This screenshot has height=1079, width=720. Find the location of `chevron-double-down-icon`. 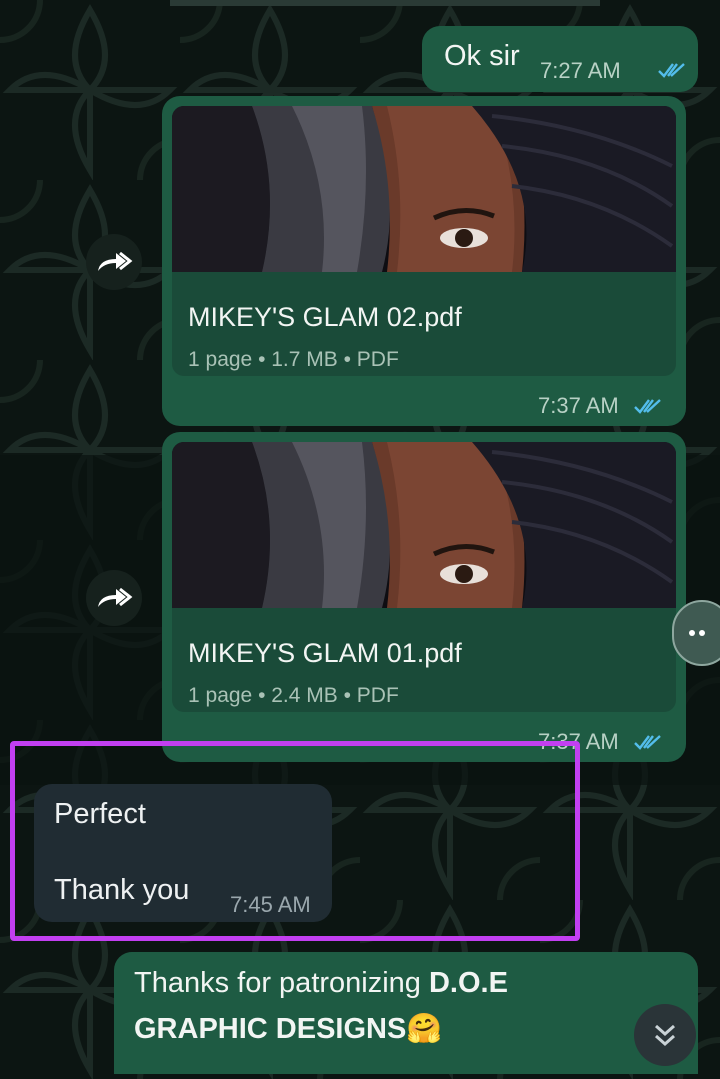

chevron-double-down-icon is located at coordinates (665, 1035).